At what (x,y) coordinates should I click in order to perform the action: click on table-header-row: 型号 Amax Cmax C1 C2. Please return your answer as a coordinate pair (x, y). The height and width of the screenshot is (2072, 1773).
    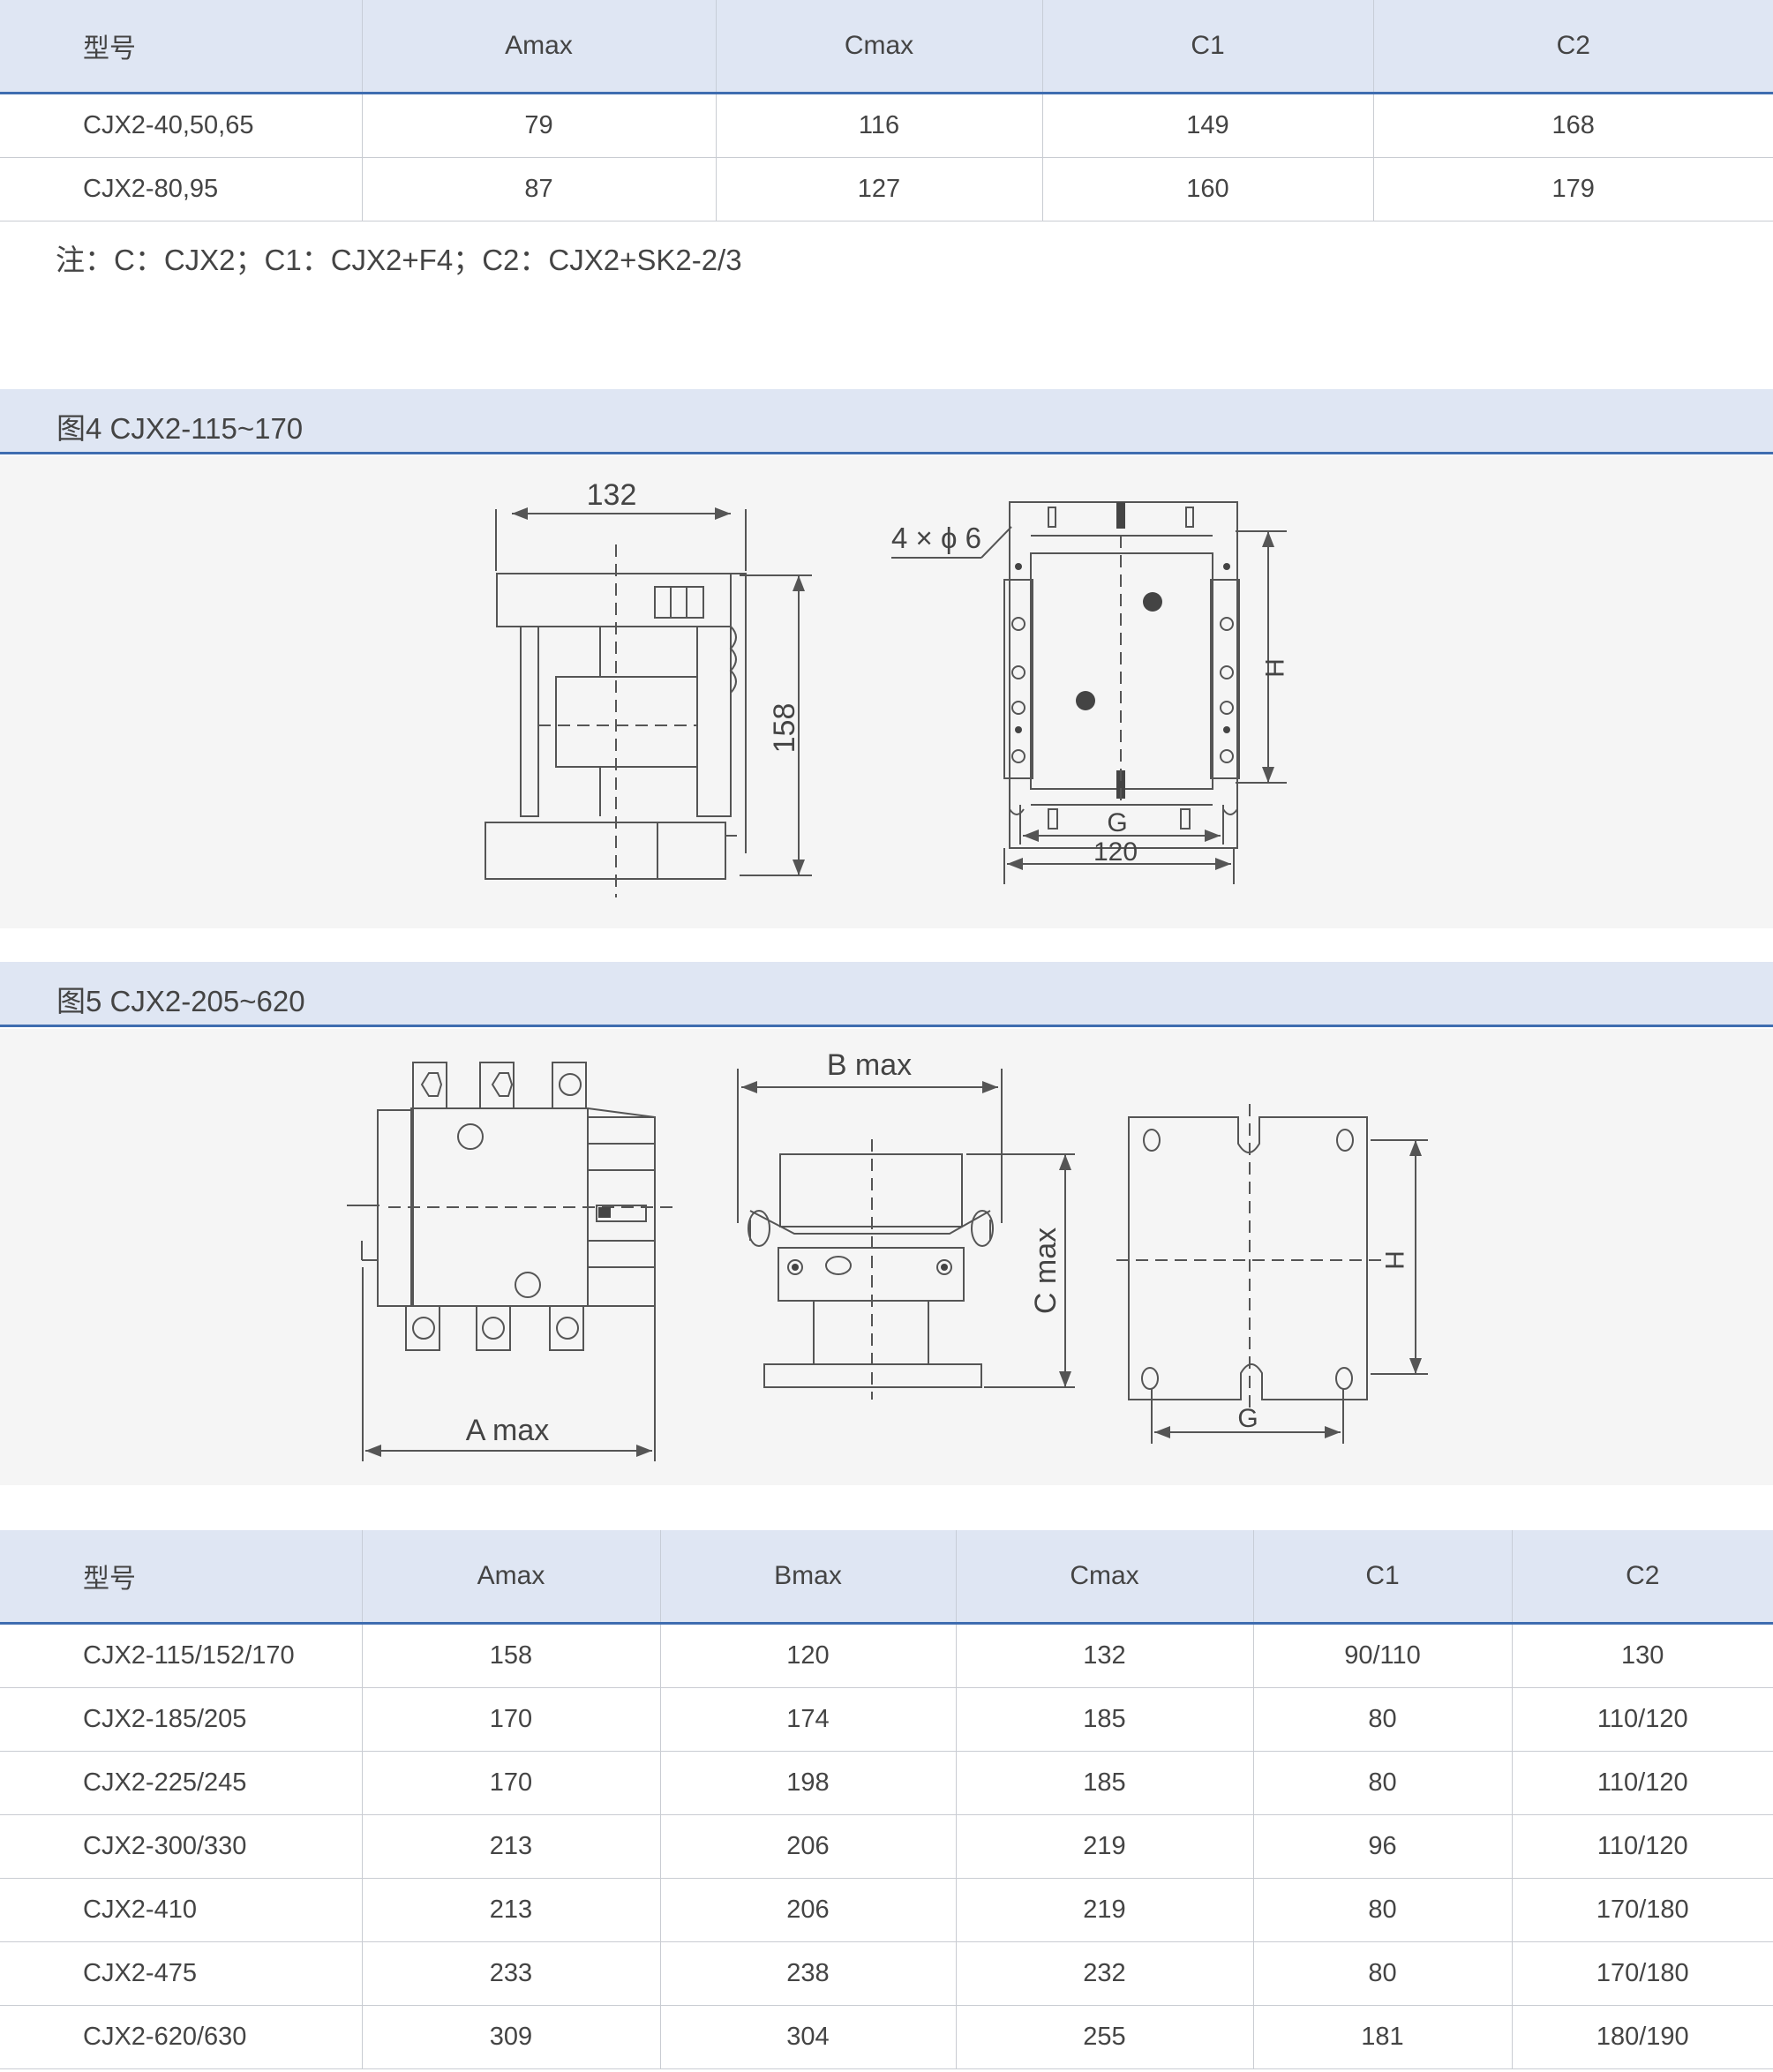
    Looking at the image, I should click on (887, 47).